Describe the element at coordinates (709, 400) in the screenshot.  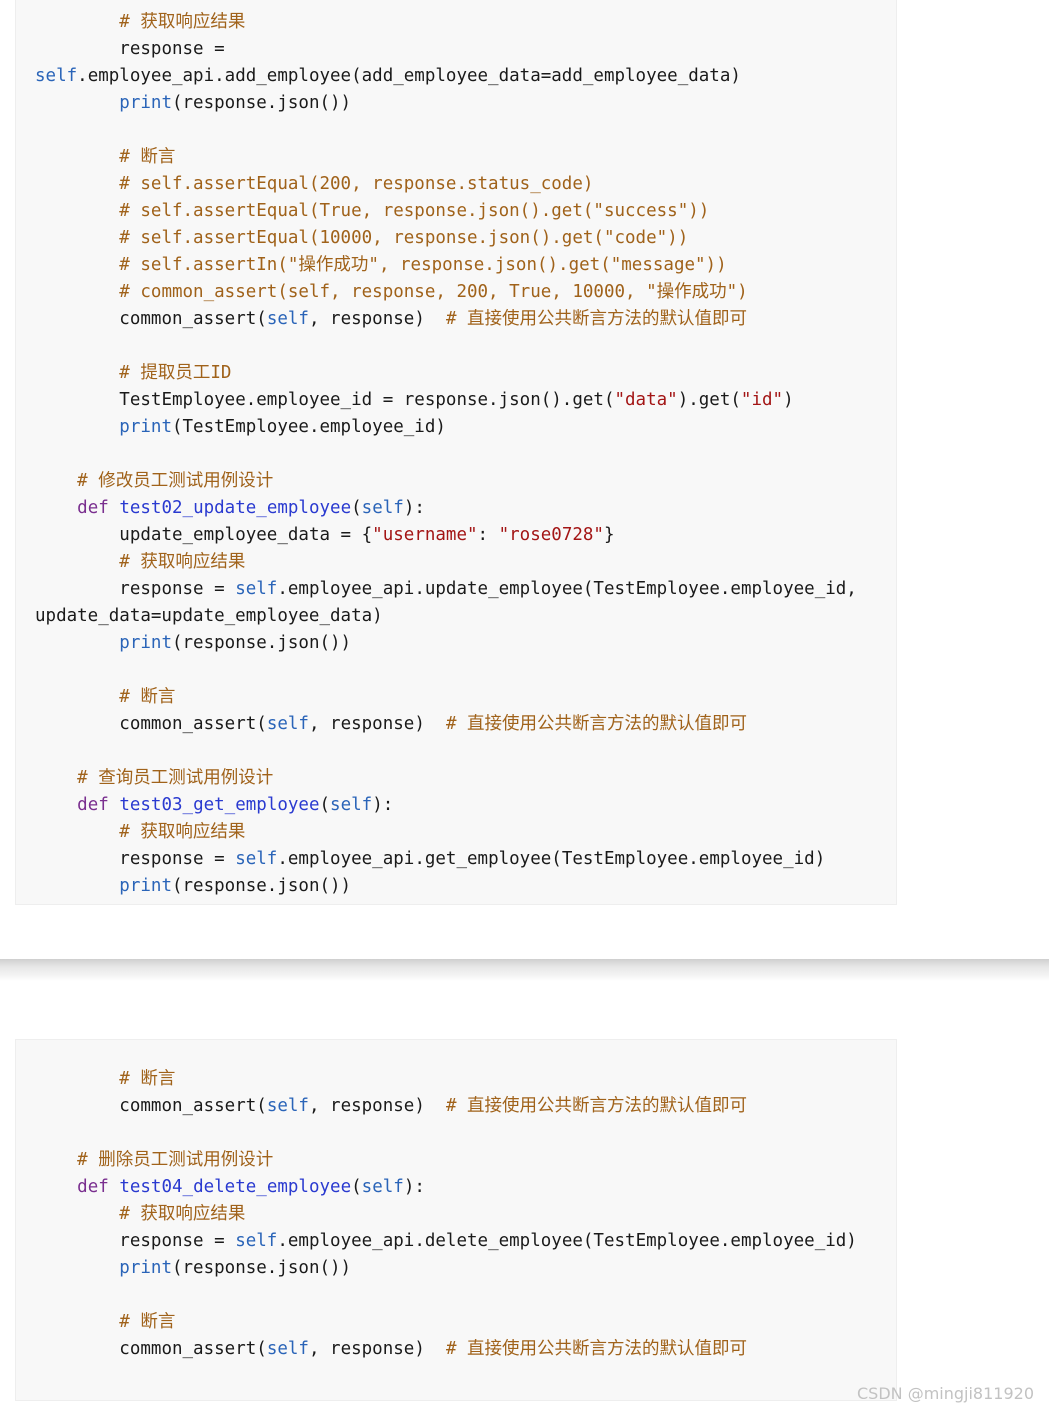
I see `code-token: ).get(` at that location.